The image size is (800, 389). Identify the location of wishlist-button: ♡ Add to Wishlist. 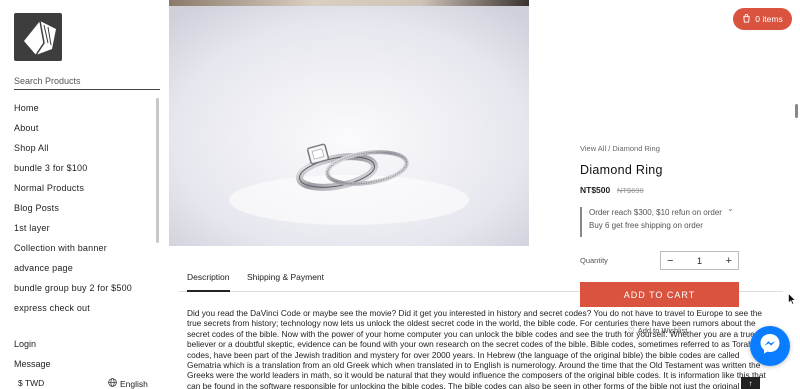
(657, 330).